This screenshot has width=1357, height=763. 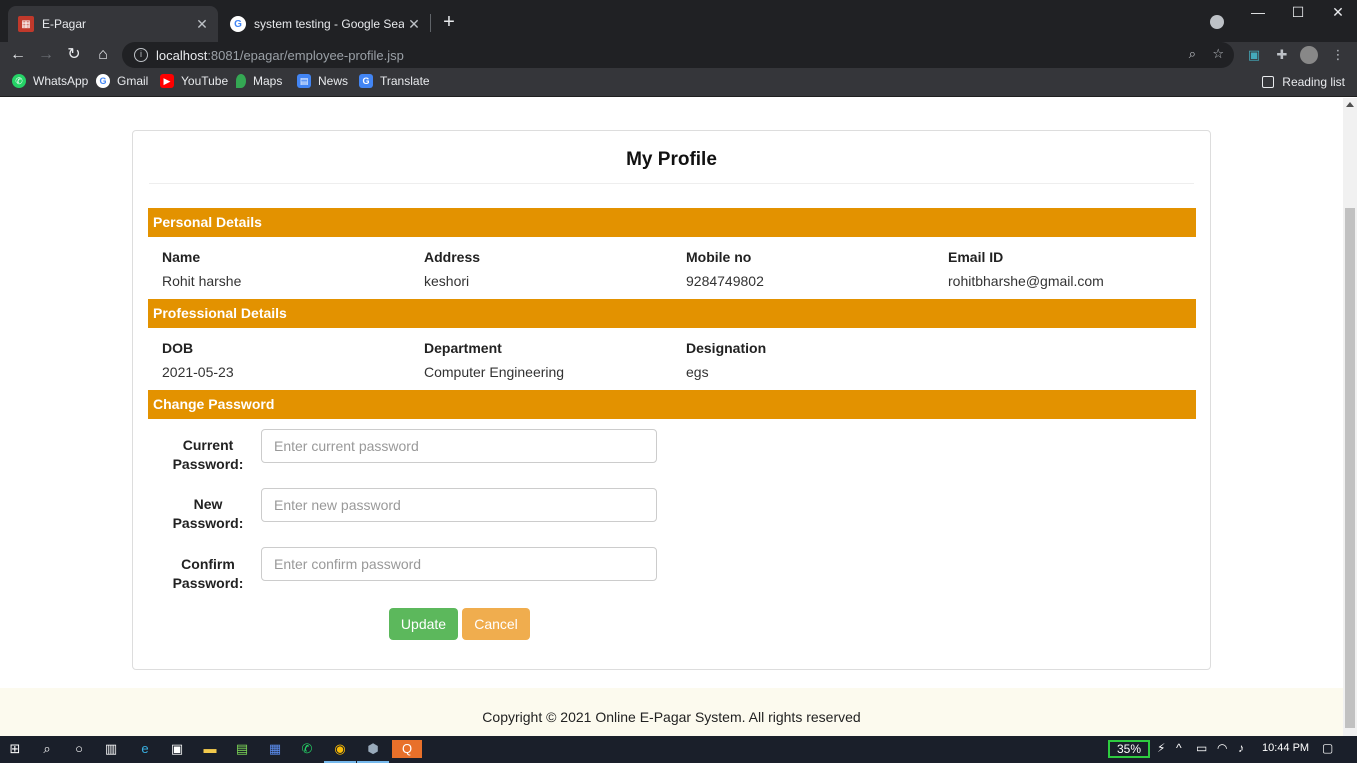 What do you see at coordinates (181, 257) in the screenshot?
I see `name-label: Name` at bounding box center [181, 257].